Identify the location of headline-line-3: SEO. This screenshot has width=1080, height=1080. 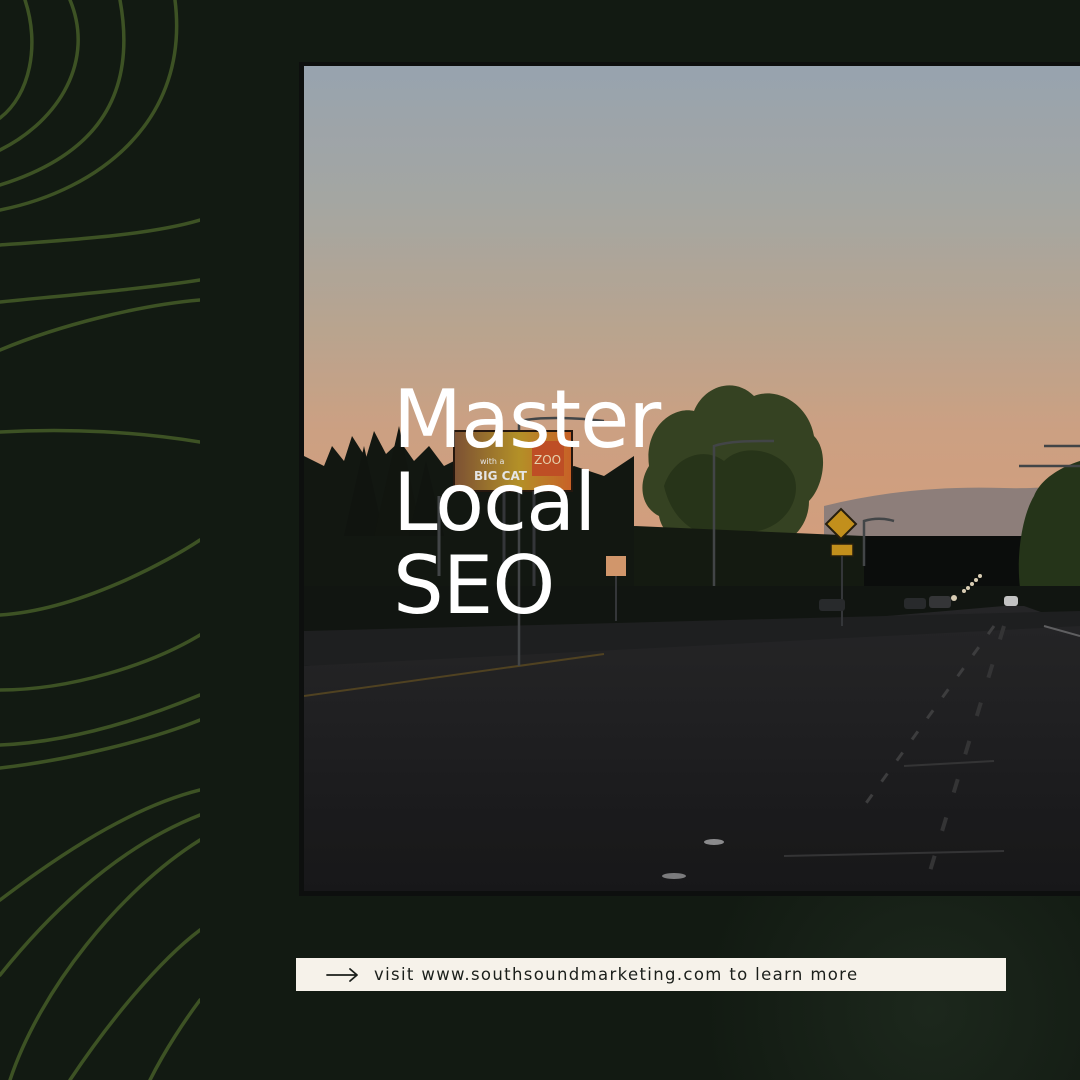
(474, 585).